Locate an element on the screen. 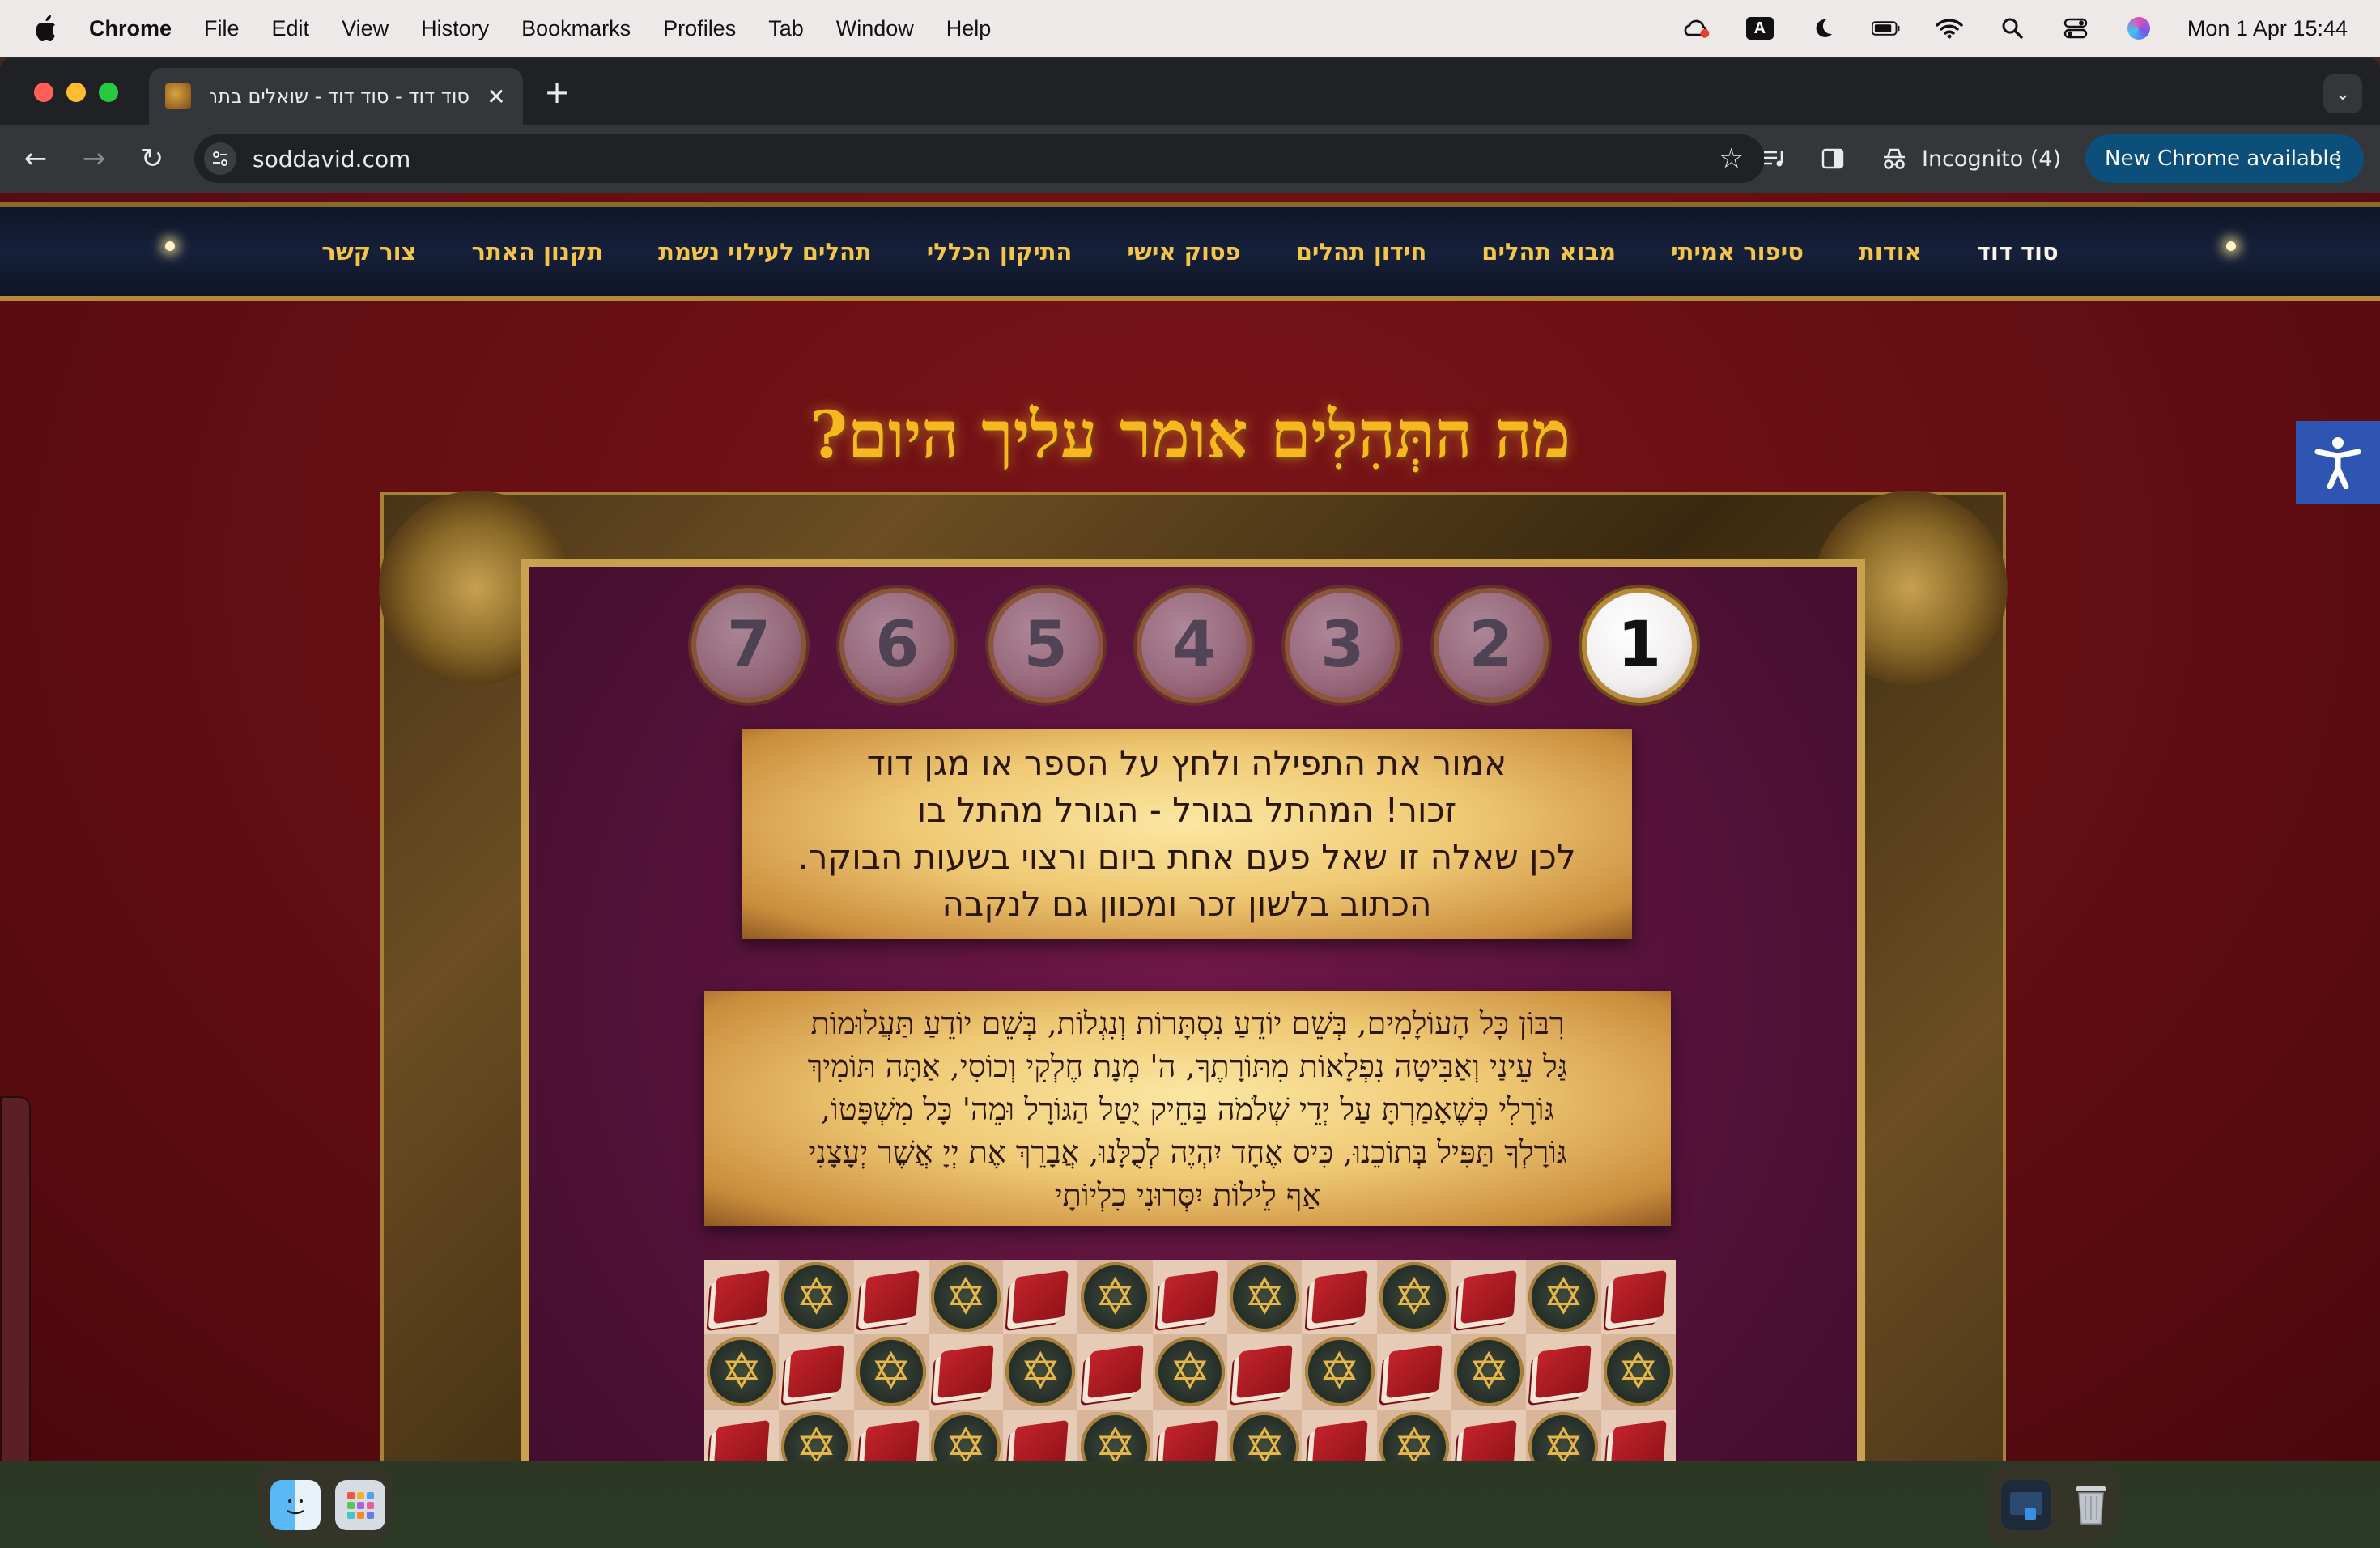  spotlight-search-icon is located at coordinates (2012, 28).